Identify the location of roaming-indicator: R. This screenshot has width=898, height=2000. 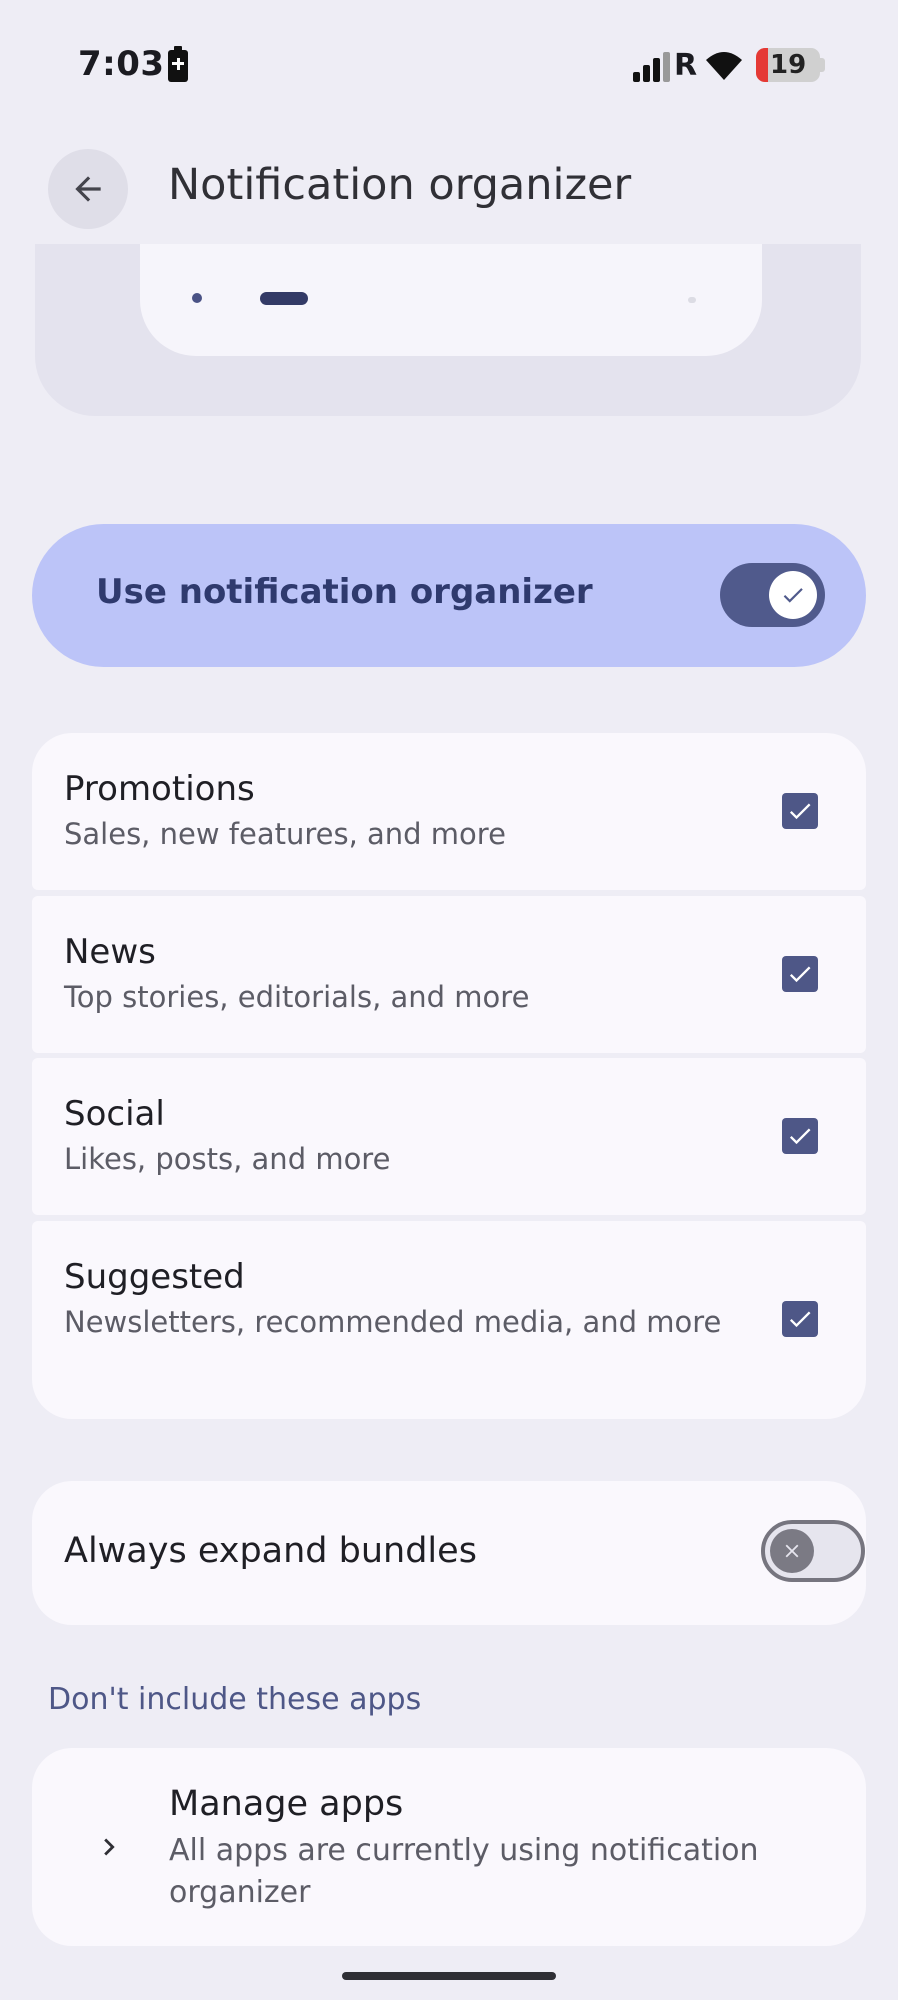
(686, 65).